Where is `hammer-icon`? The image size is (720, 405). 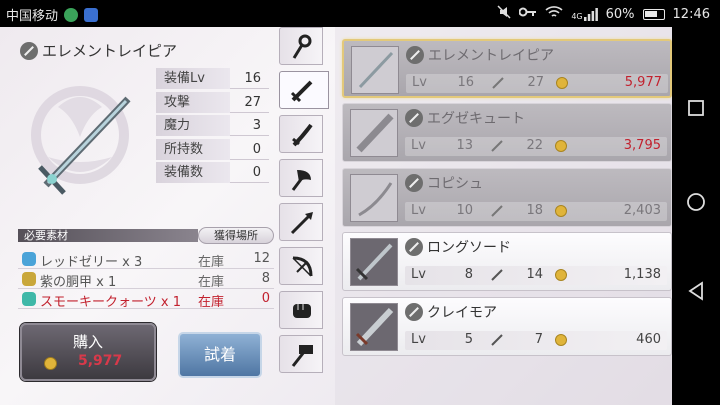 hammer-icon is located at coordinates (302, 356).